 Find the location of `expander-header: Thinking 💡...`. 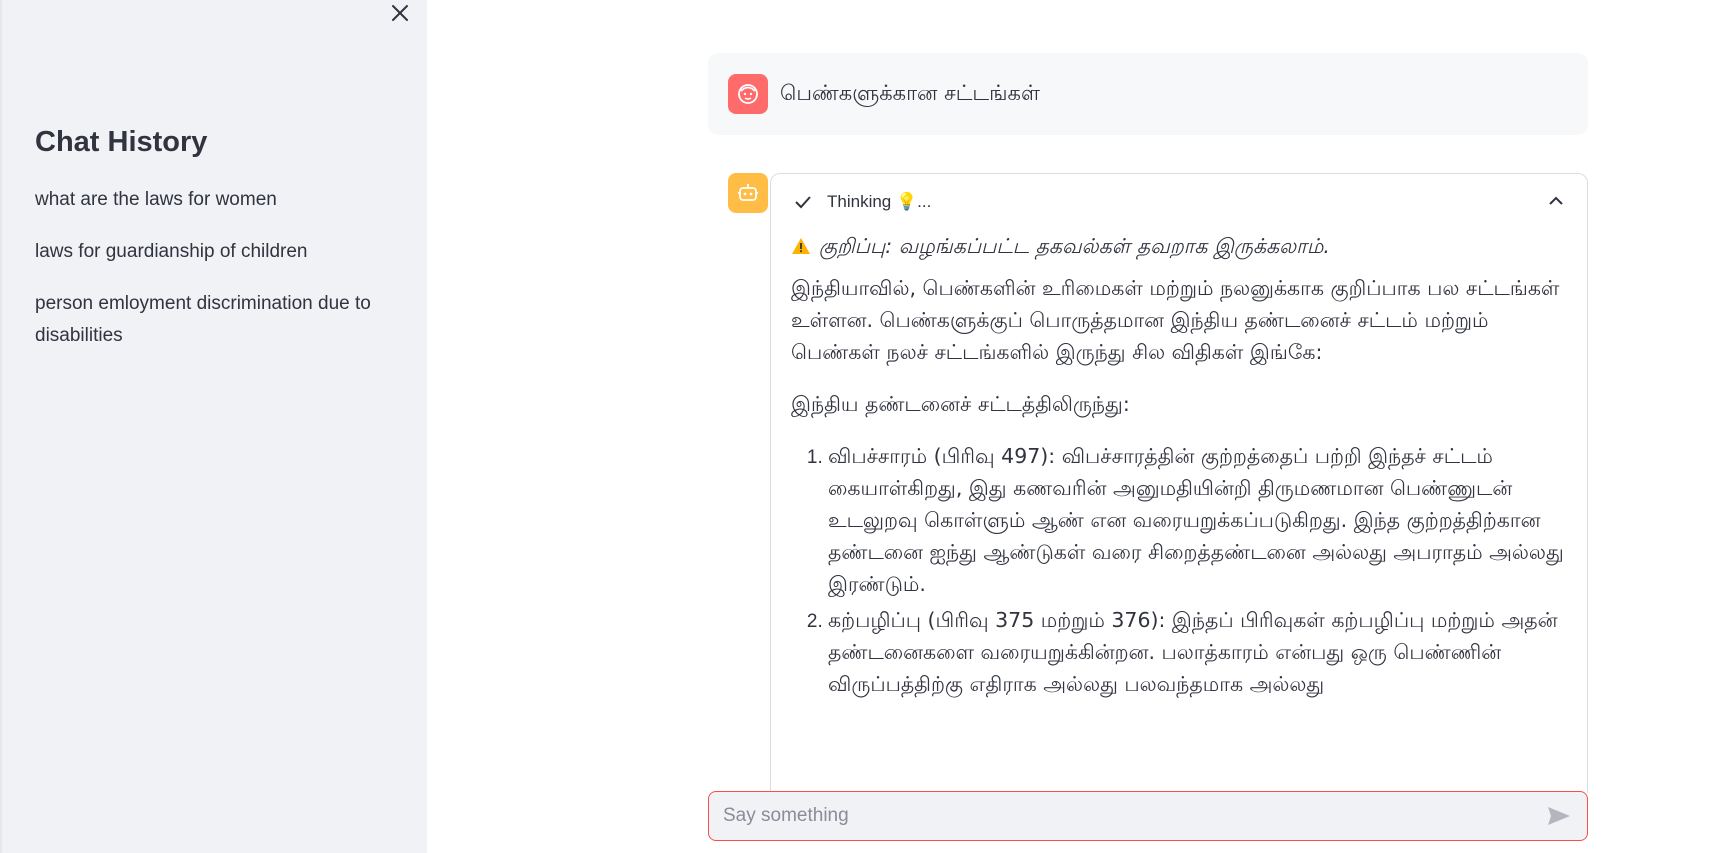

expander-header: Thinking 💡... is located at coordinates (1179, 202).